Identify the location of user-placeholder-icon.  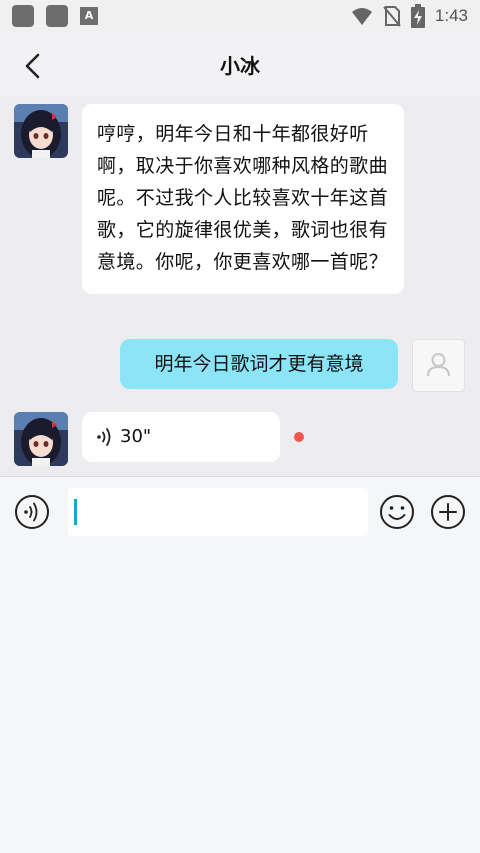
(438, 365).